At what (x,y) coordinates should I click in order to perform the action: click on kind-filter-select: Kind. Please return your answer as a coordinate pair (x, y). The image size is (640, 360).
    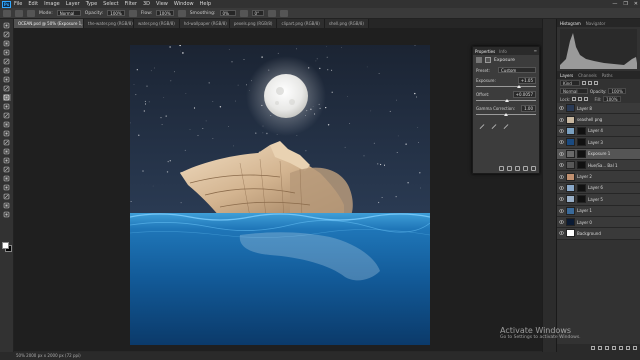
    Looking at the image, I should click on (570, 83).